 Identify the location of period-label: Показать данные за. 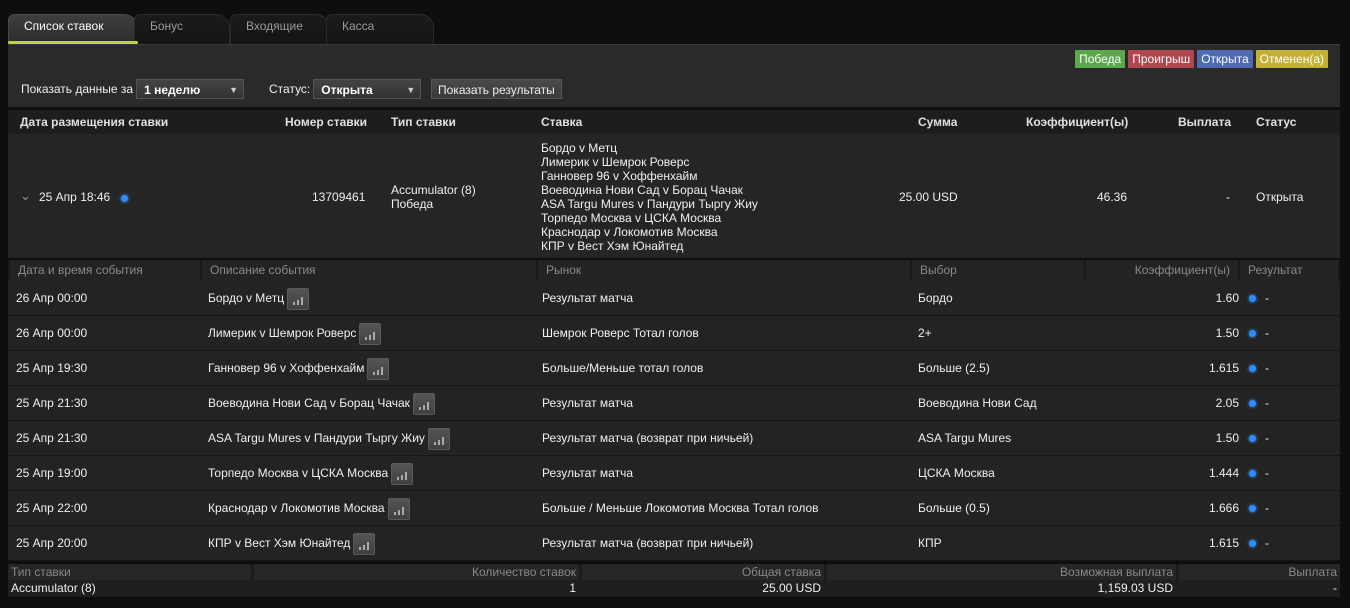
(77, 89).